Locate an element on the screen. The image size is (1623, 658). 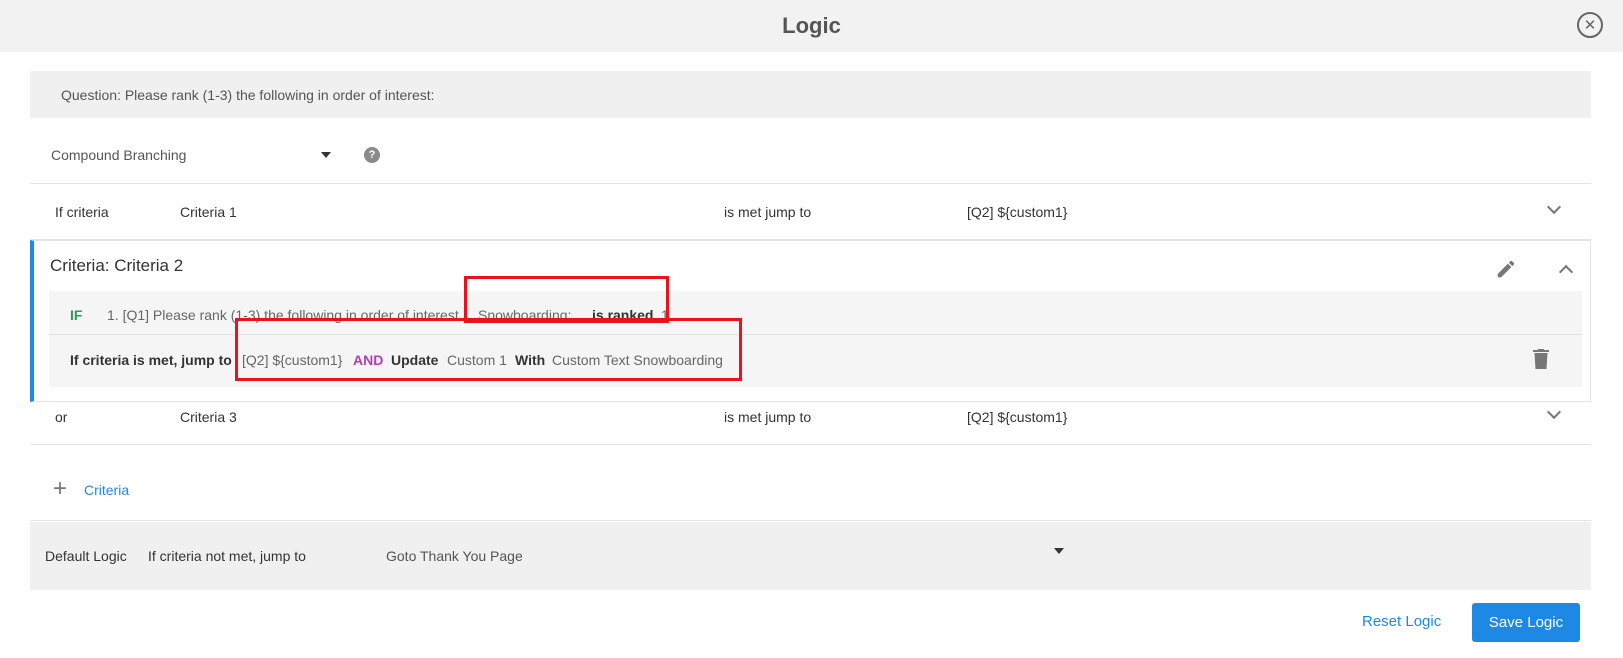
branching-row: Compound Branching ? is located at coordinates (810, 155).